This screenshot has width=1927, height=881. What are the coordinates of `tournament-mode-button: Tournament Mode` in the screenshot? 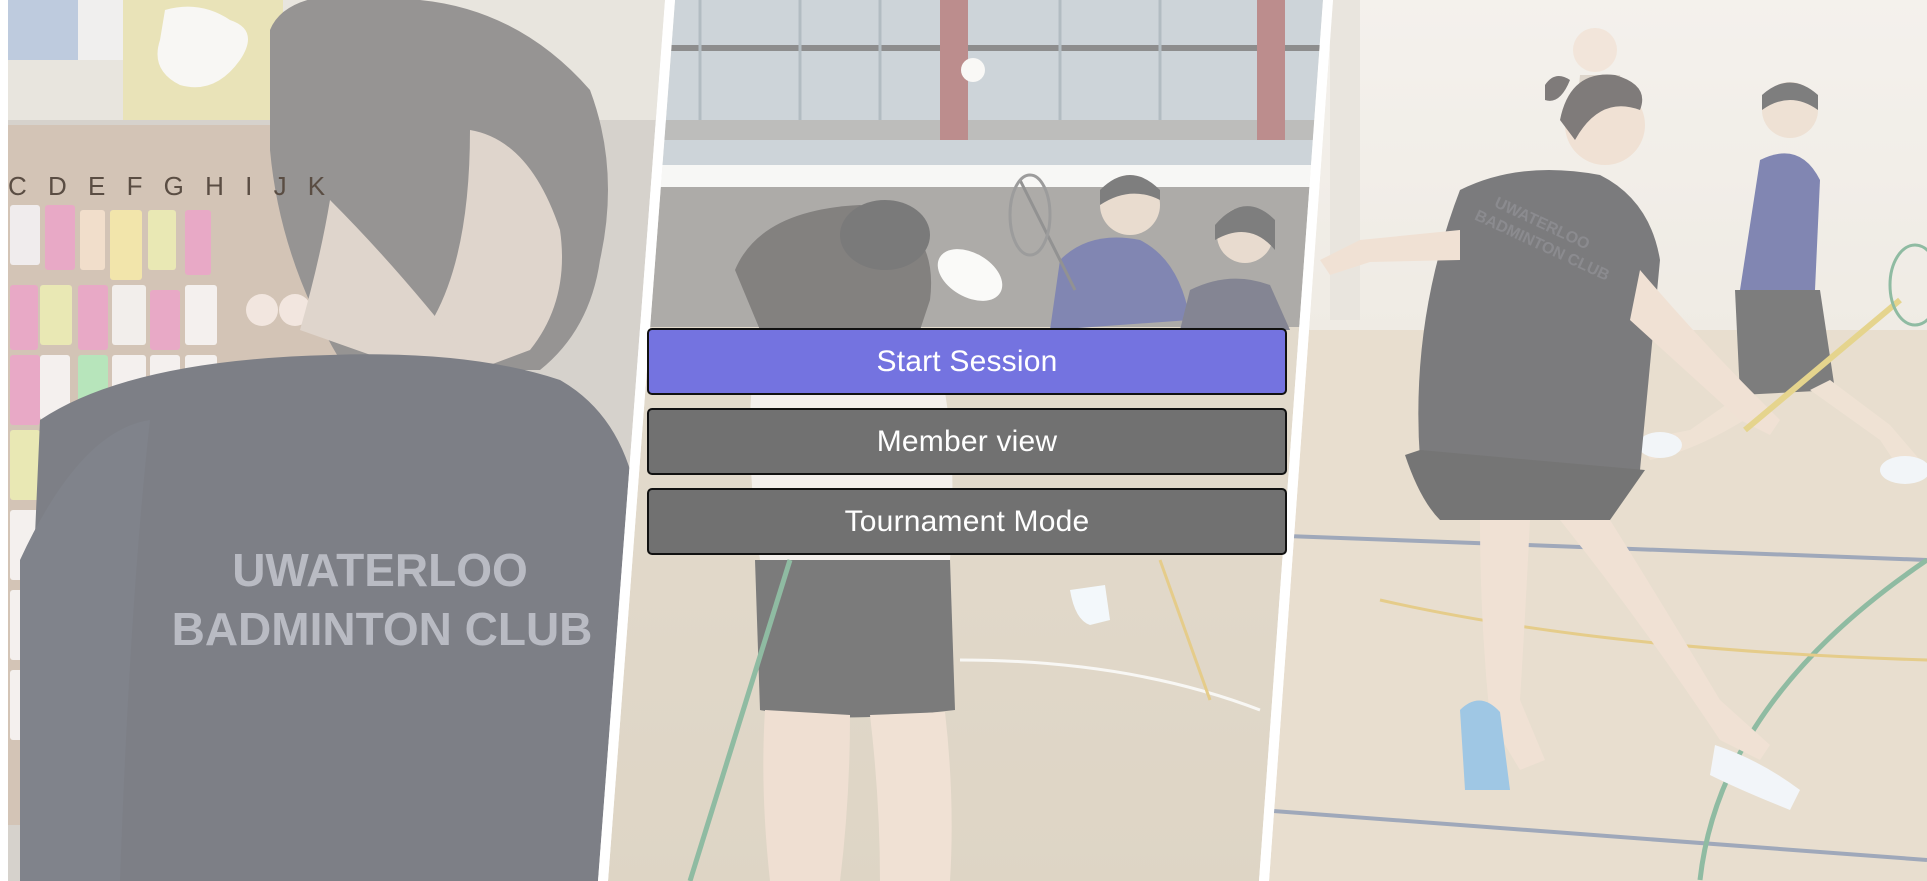 It's located at (967, 521).